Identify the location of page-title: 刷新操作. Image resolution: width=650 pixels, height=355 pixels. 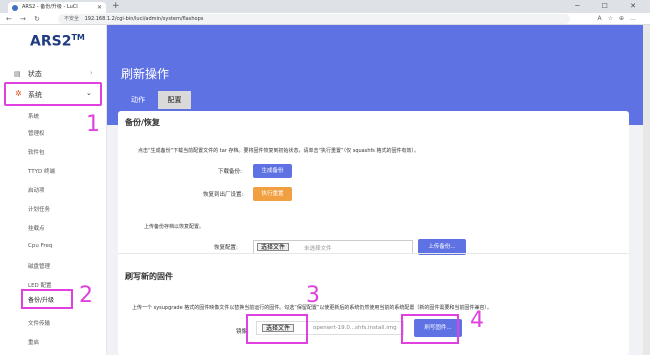
(145, 74).